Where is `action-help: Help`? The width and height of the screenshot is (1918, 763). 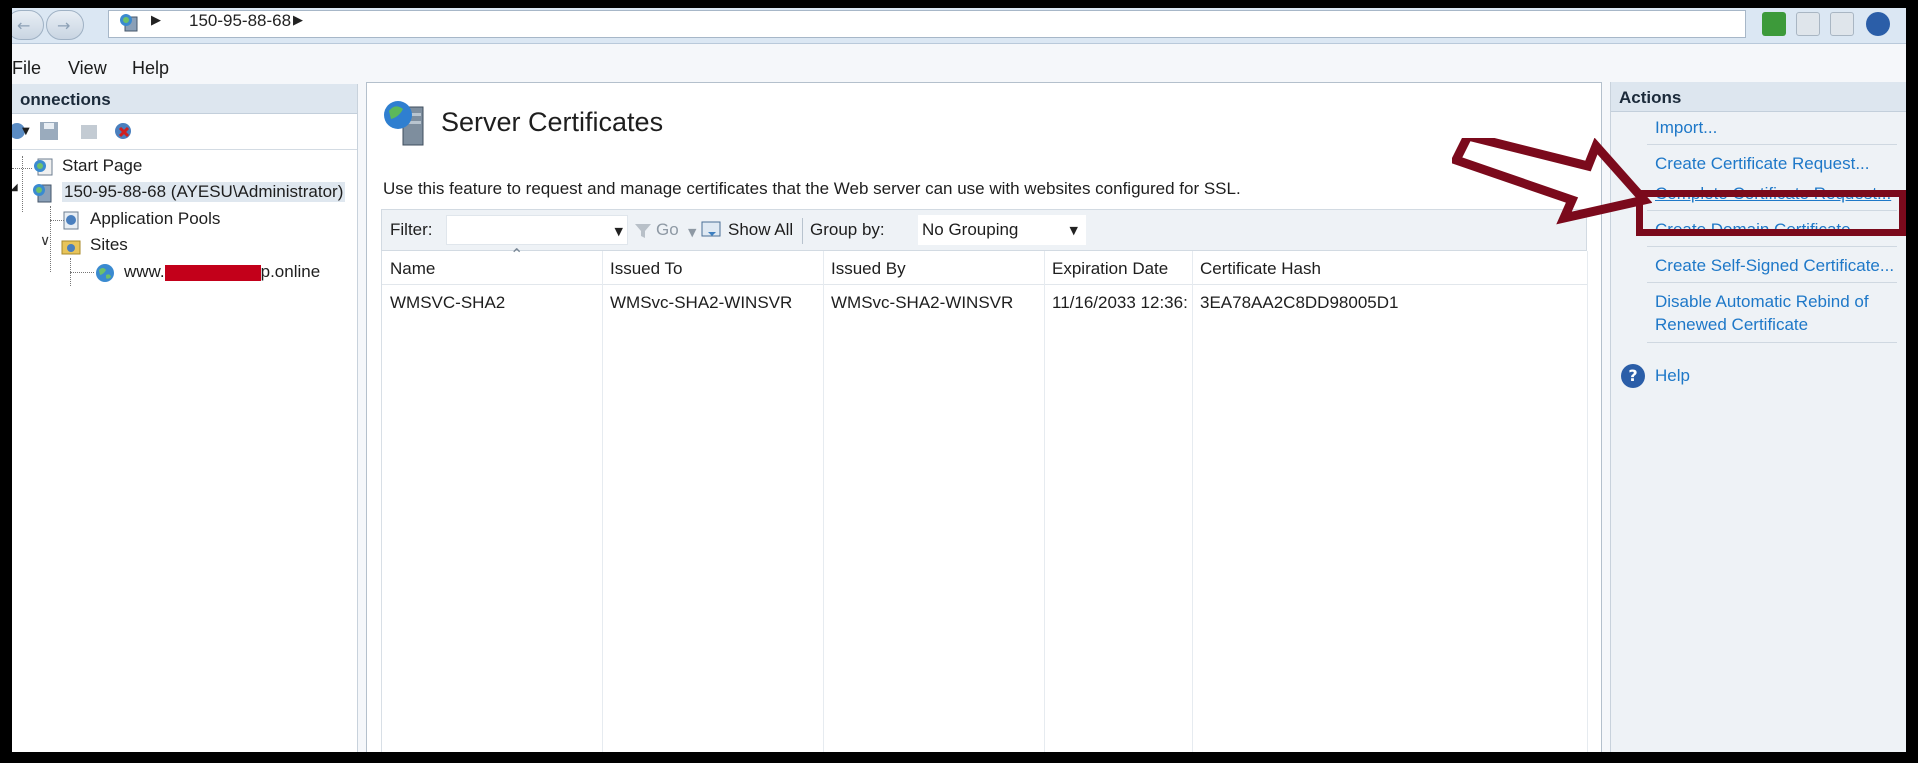
action-help: Help is located at coordinates (1672, 375).